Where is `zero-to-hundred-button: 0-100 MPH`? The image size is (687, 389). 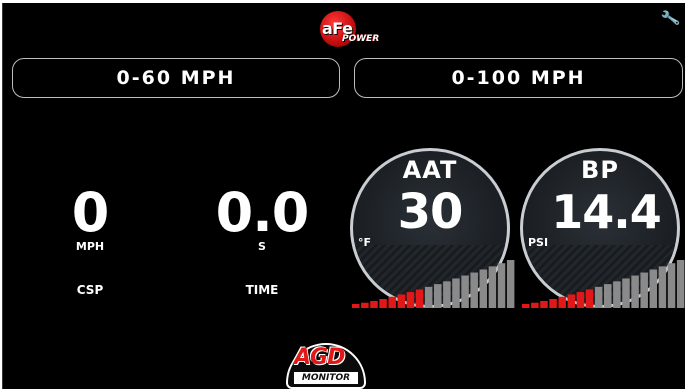
zero-to-hundred-button: 0-100 MPH is located at coordinates (518, 78).